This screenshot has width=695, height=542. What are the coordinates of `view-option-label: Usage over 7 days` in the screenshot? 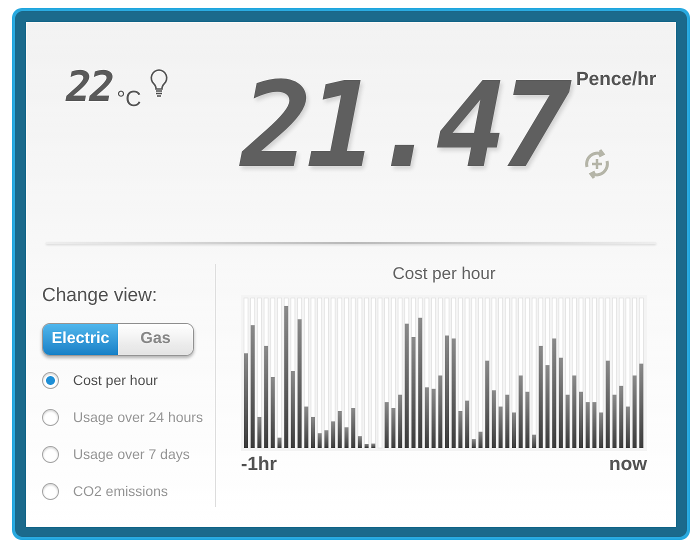 It's located at (131, 454).